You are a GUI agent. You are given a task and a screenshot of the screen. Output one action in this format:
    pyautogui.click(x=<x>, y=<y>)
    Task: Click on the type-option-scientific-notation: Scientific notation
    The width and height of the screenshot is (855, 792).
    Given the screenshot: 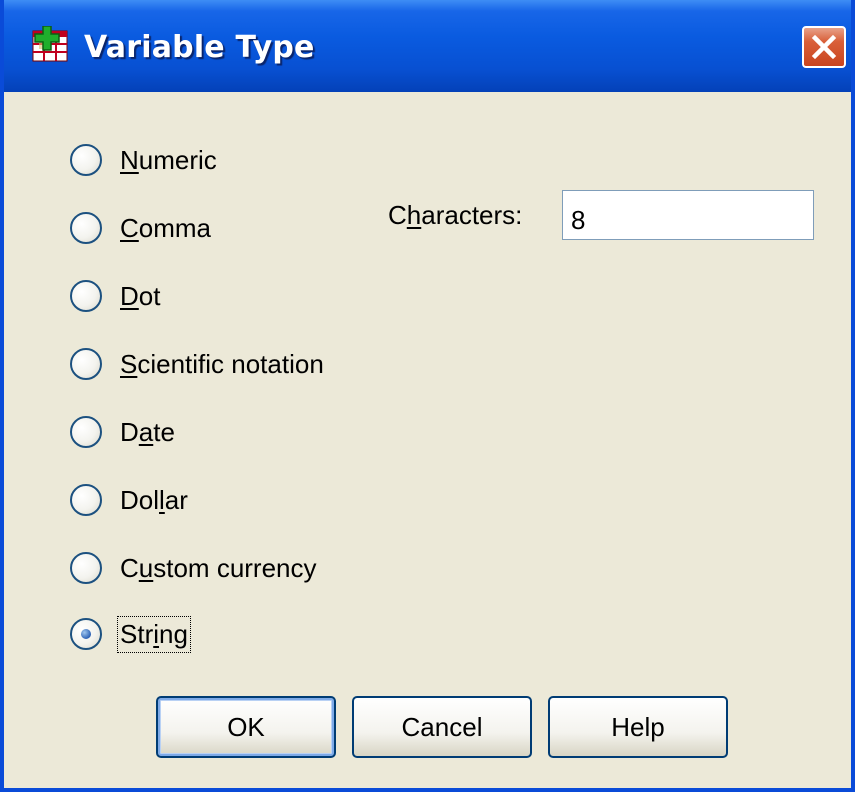 What is the action you would take?
    pyautogui.click(x=197, y=364)
    